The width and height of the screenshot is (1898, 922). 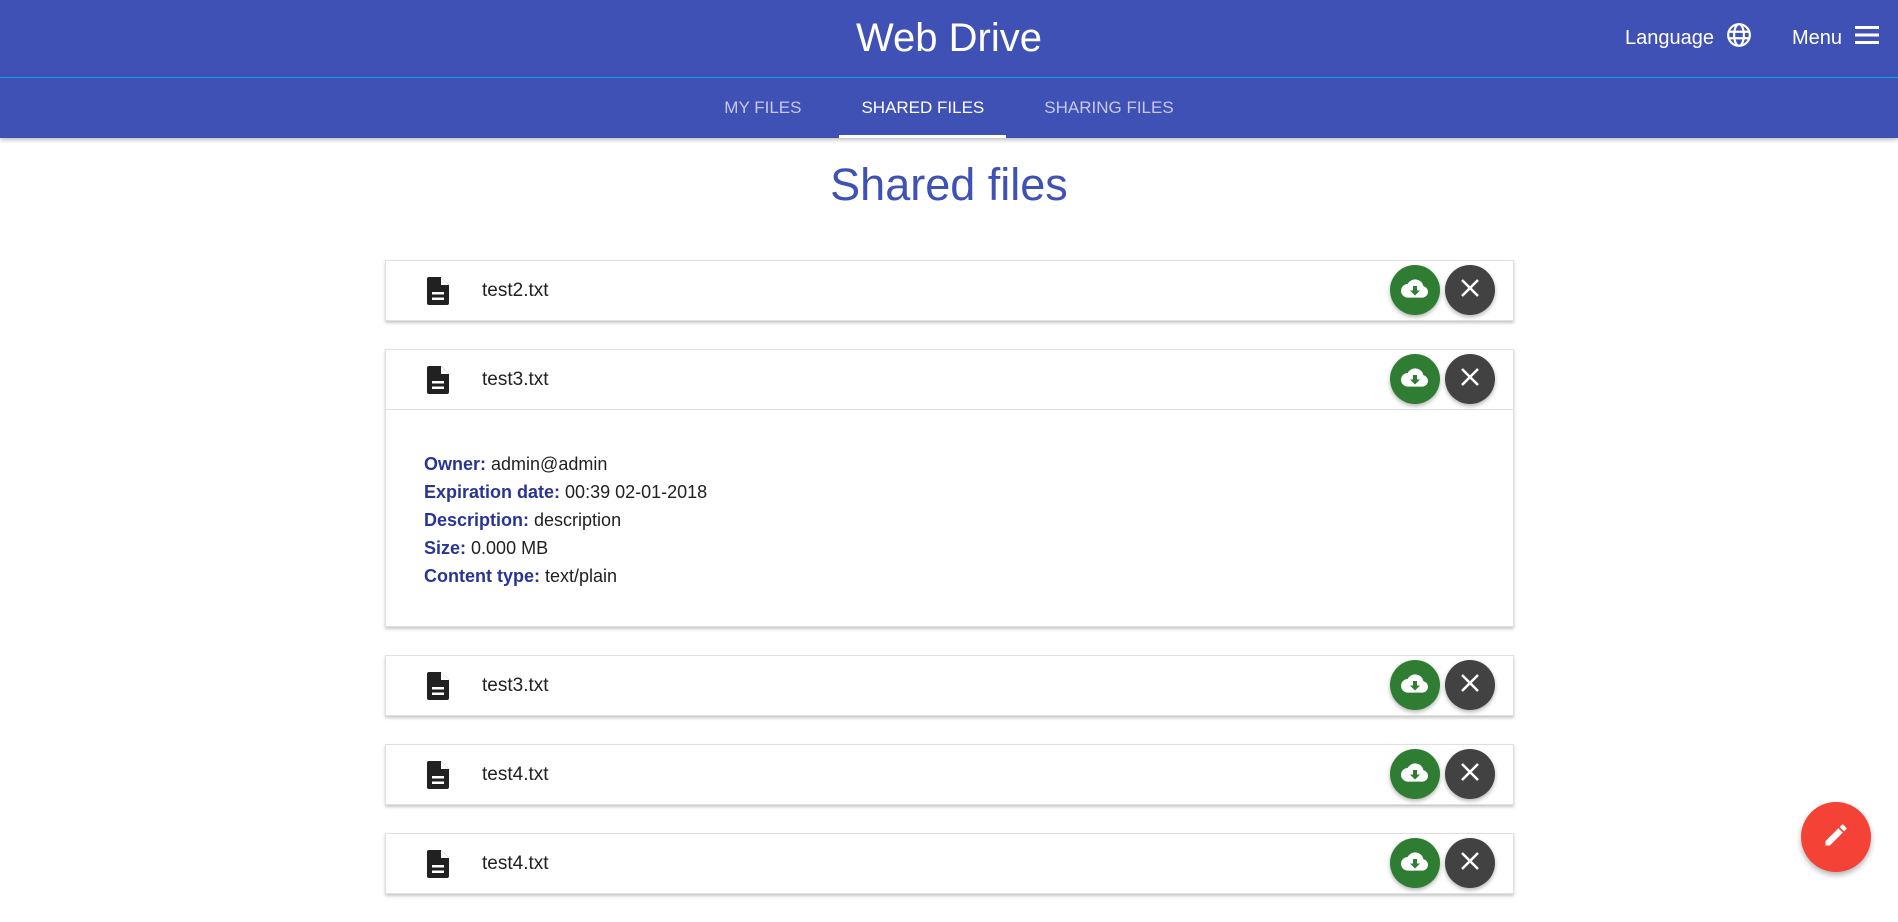 I want to click on detail-content-type: Content type: text/plain, so click(x=949, y=576).